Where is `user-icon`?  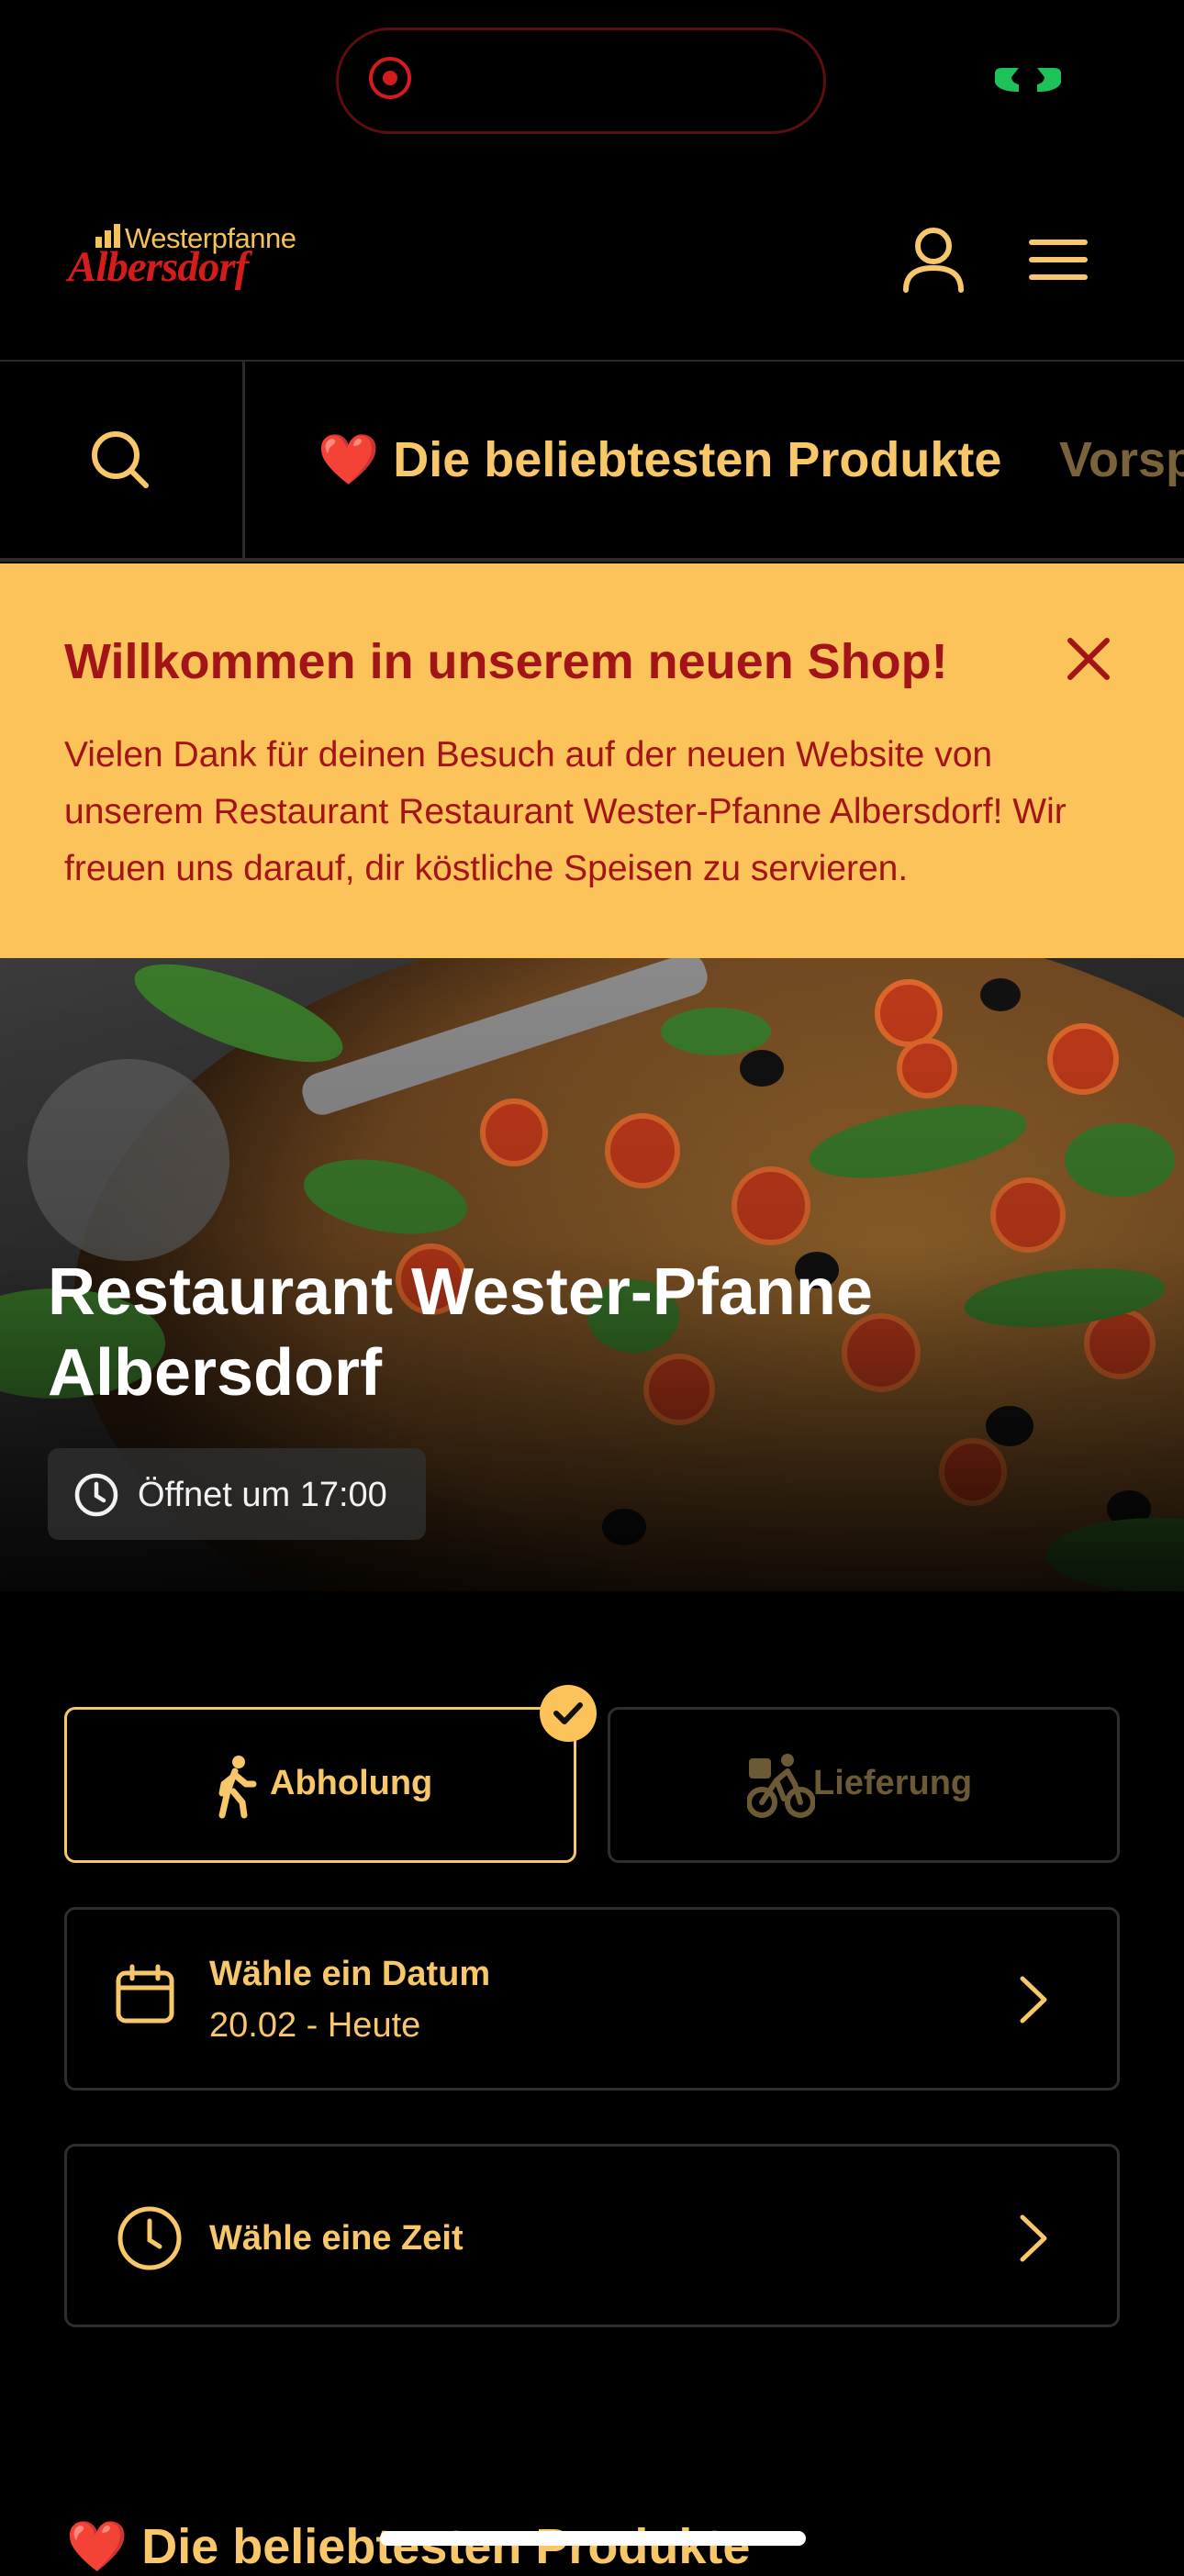 user-icon is located at coordinates (933, 260).